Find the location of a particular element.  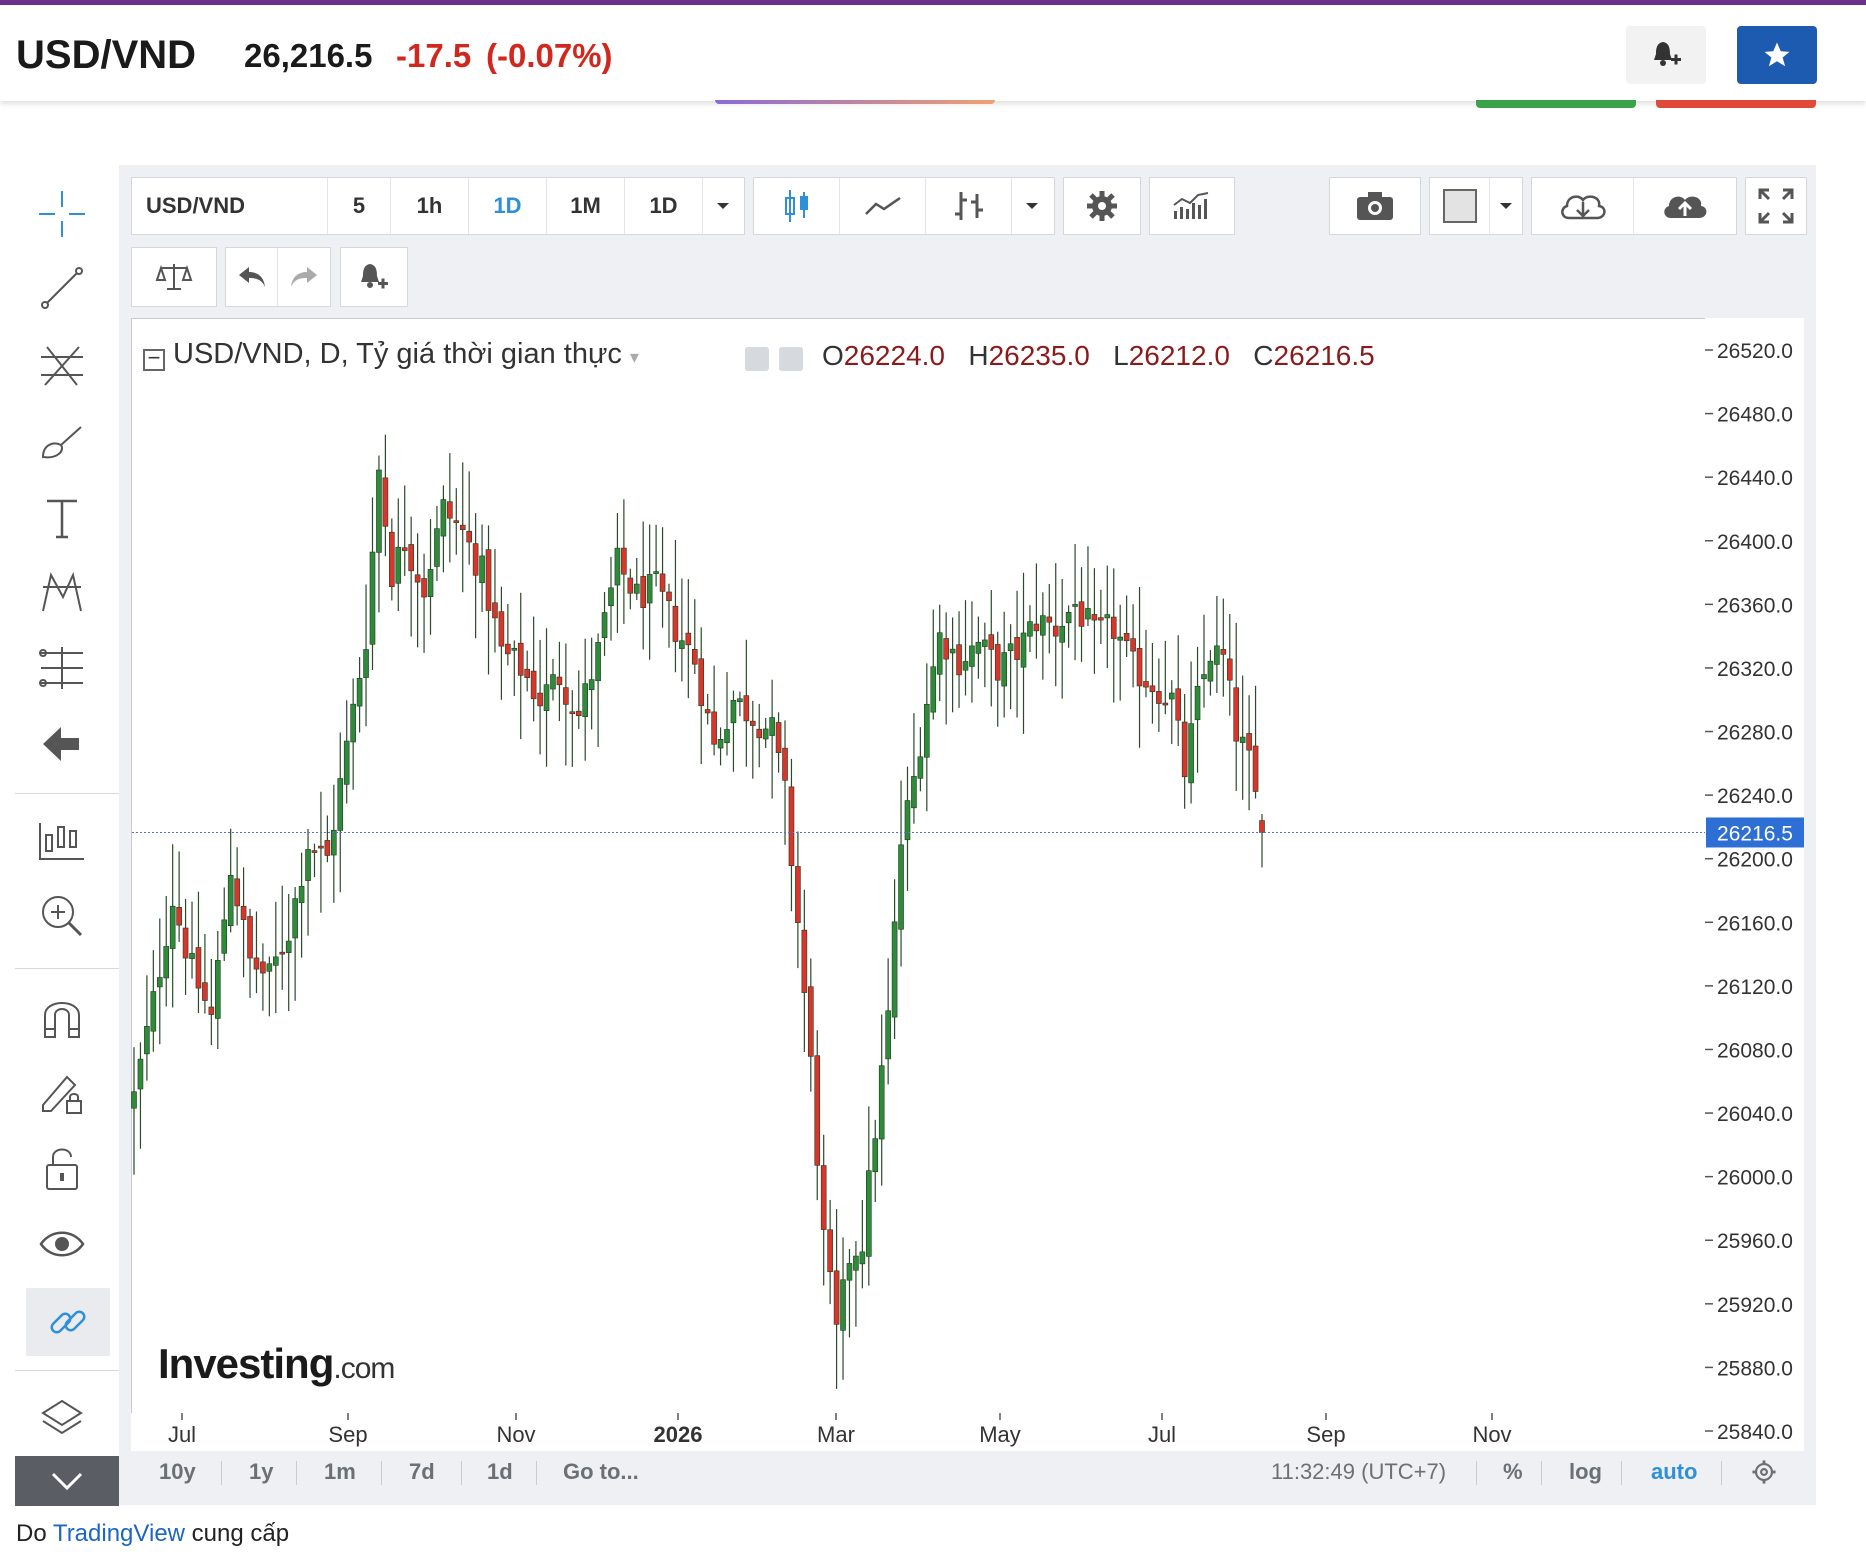

range-1d: 1d is located at coordinates (500, 1472).